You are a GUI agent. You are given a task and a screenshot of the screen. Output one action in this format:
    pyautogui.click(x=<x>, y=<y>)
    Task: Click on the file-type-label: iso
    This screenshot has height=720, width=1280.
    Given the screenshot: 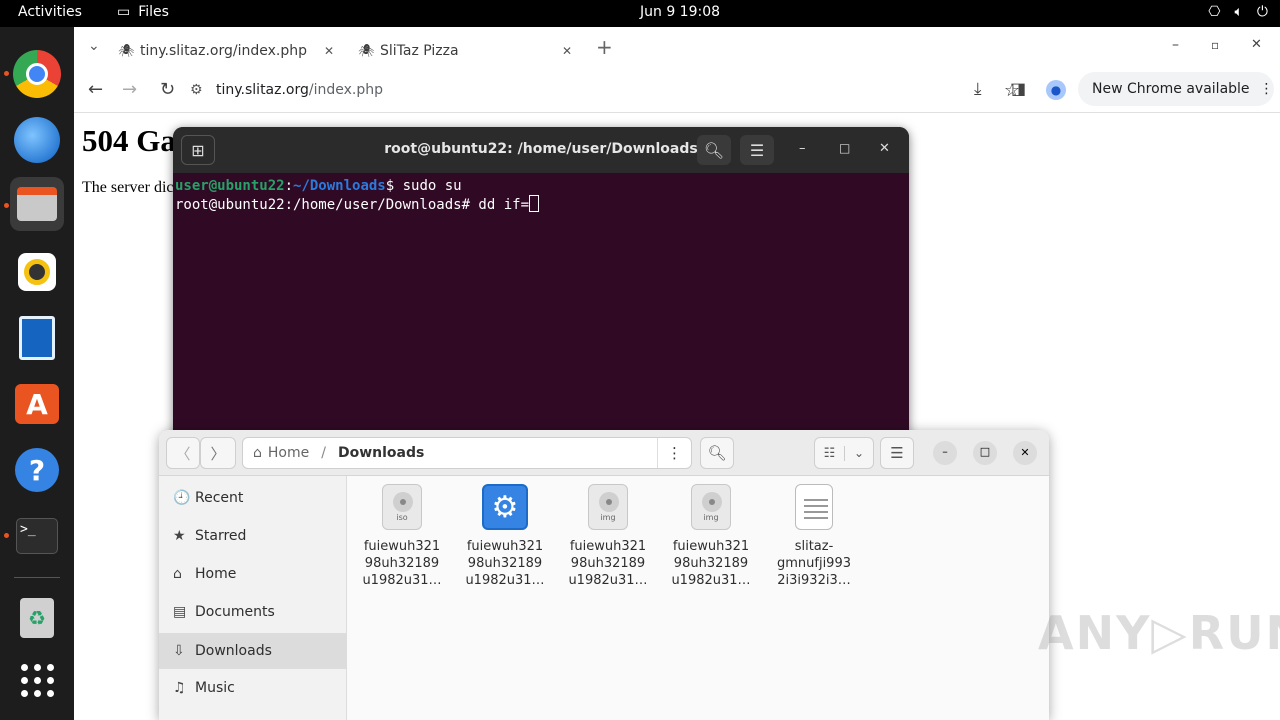 What is the action you would take?
    pyautogui.click(x=402, y=517)
    